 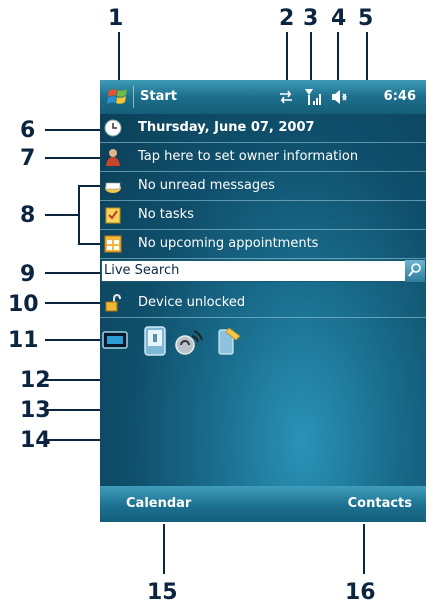 I want to click on device-lock-row: Device unlocked, so click(x=263, y=303).